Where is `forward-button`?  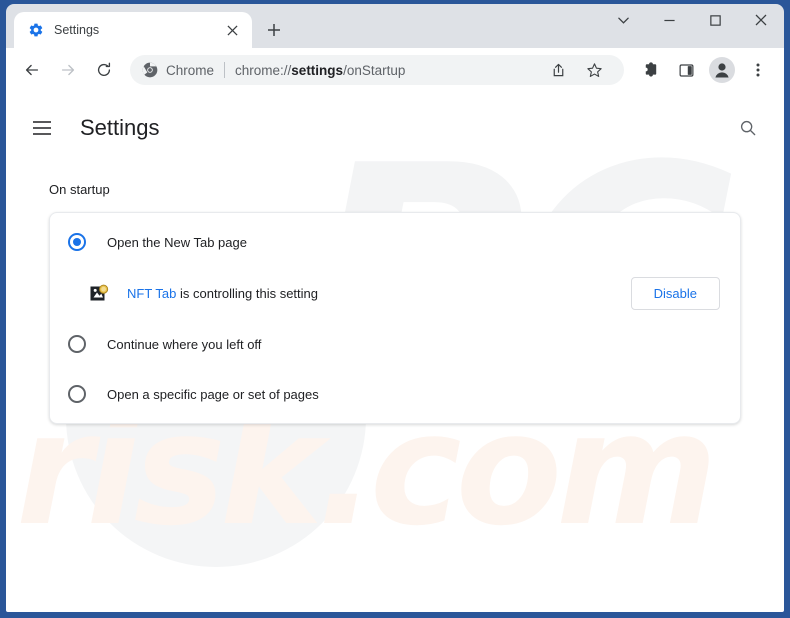 forward-button is located at coordinates (68, 70).